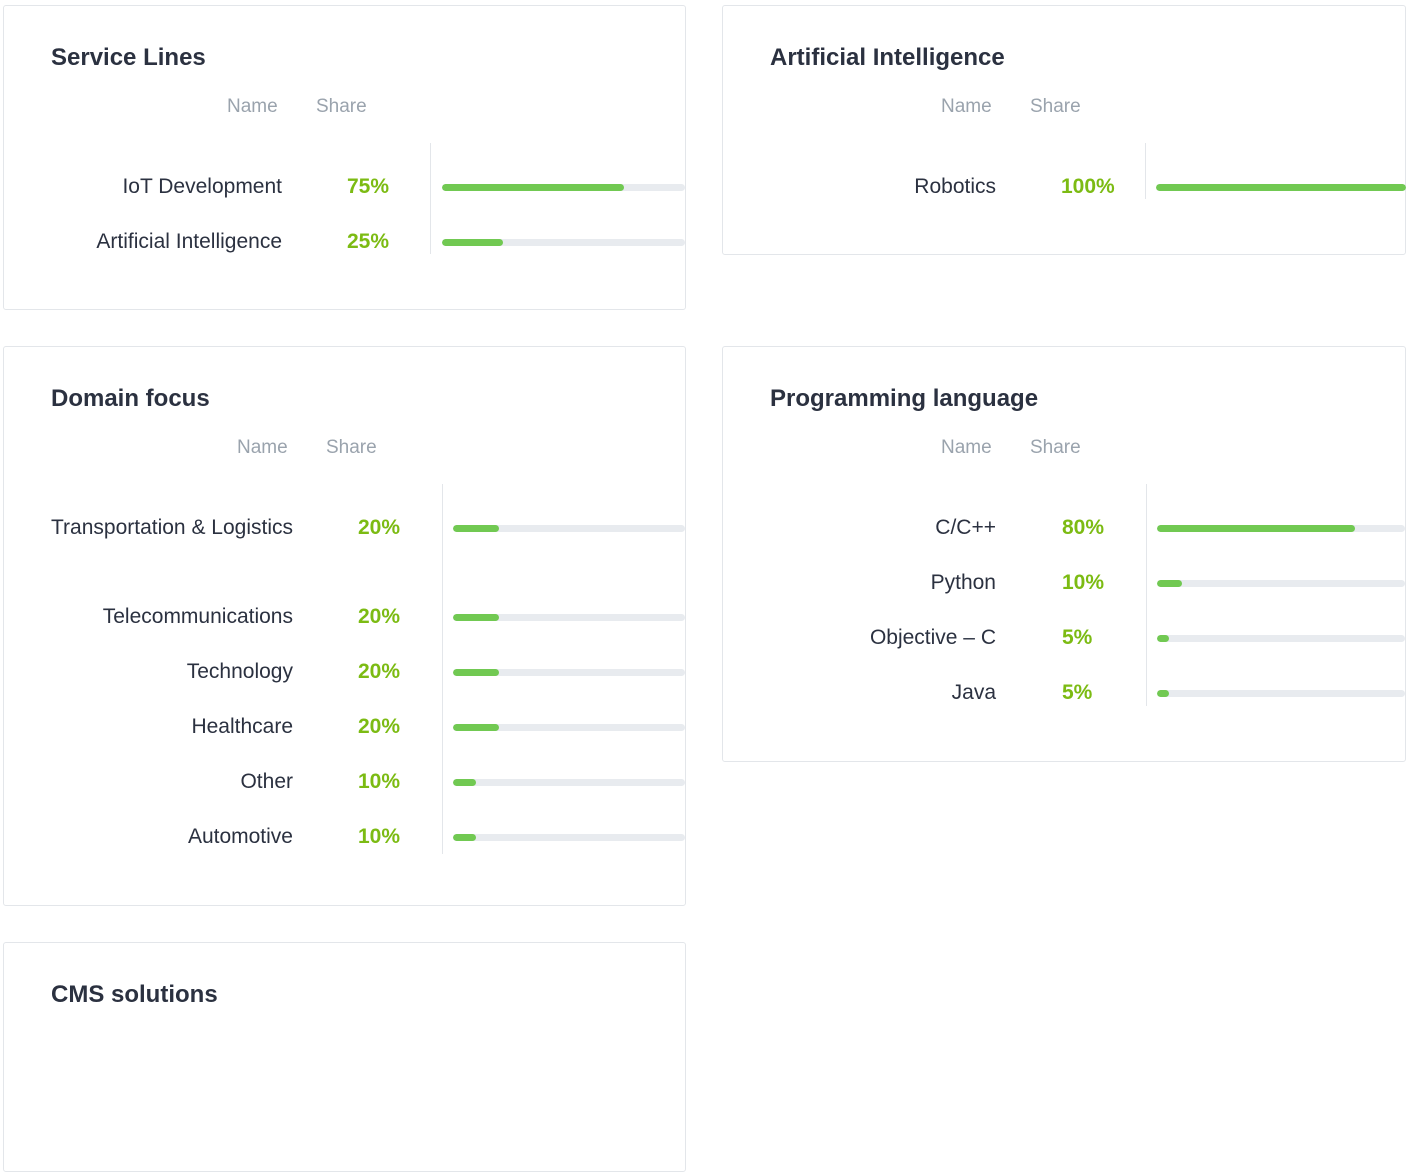  What do you see at coordinates (368, 186) in the screenshot?
I see `row-percentage: 75%` at bounding box center [368, 186].